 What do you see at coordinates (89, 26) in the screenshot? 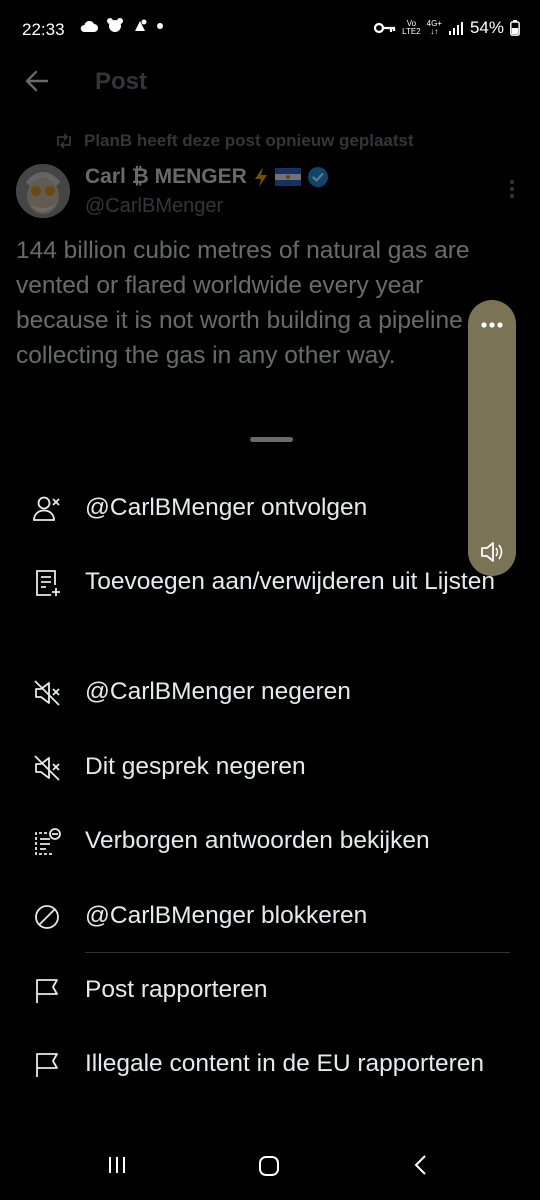
I see `cloud-icon` at bounding box center [89, 26].